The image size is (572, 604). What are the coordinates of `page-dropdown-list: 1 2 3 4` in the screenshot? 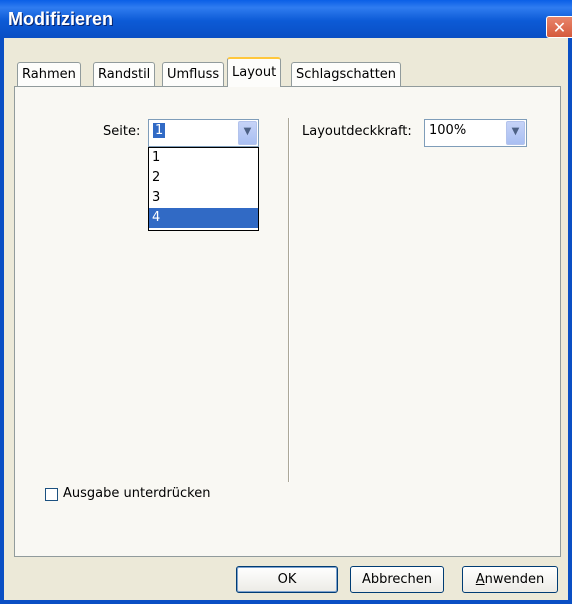 It's located at (203, 189).